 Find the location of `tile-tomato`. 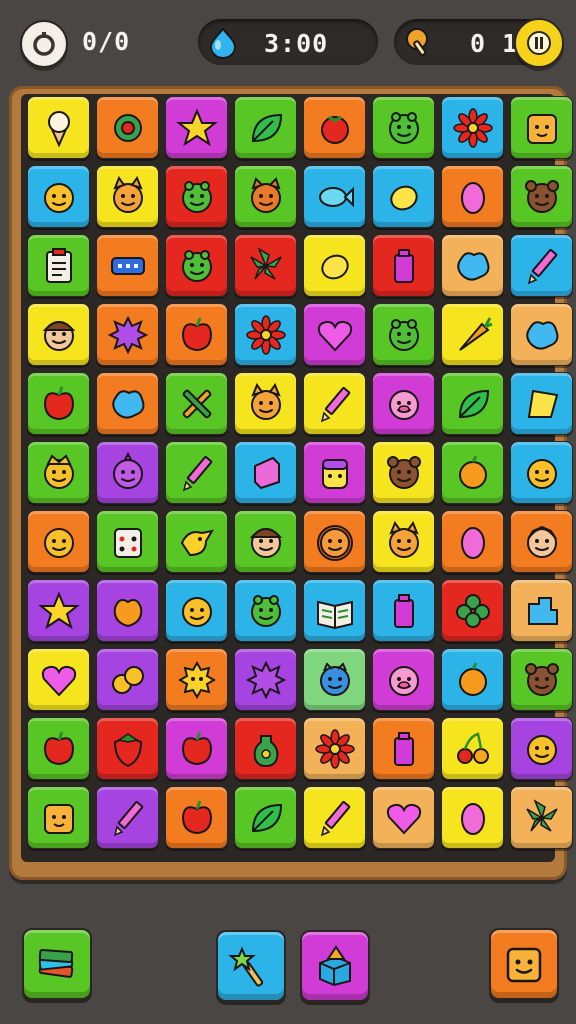

tile-tomato is located at coordinates (334, 127).